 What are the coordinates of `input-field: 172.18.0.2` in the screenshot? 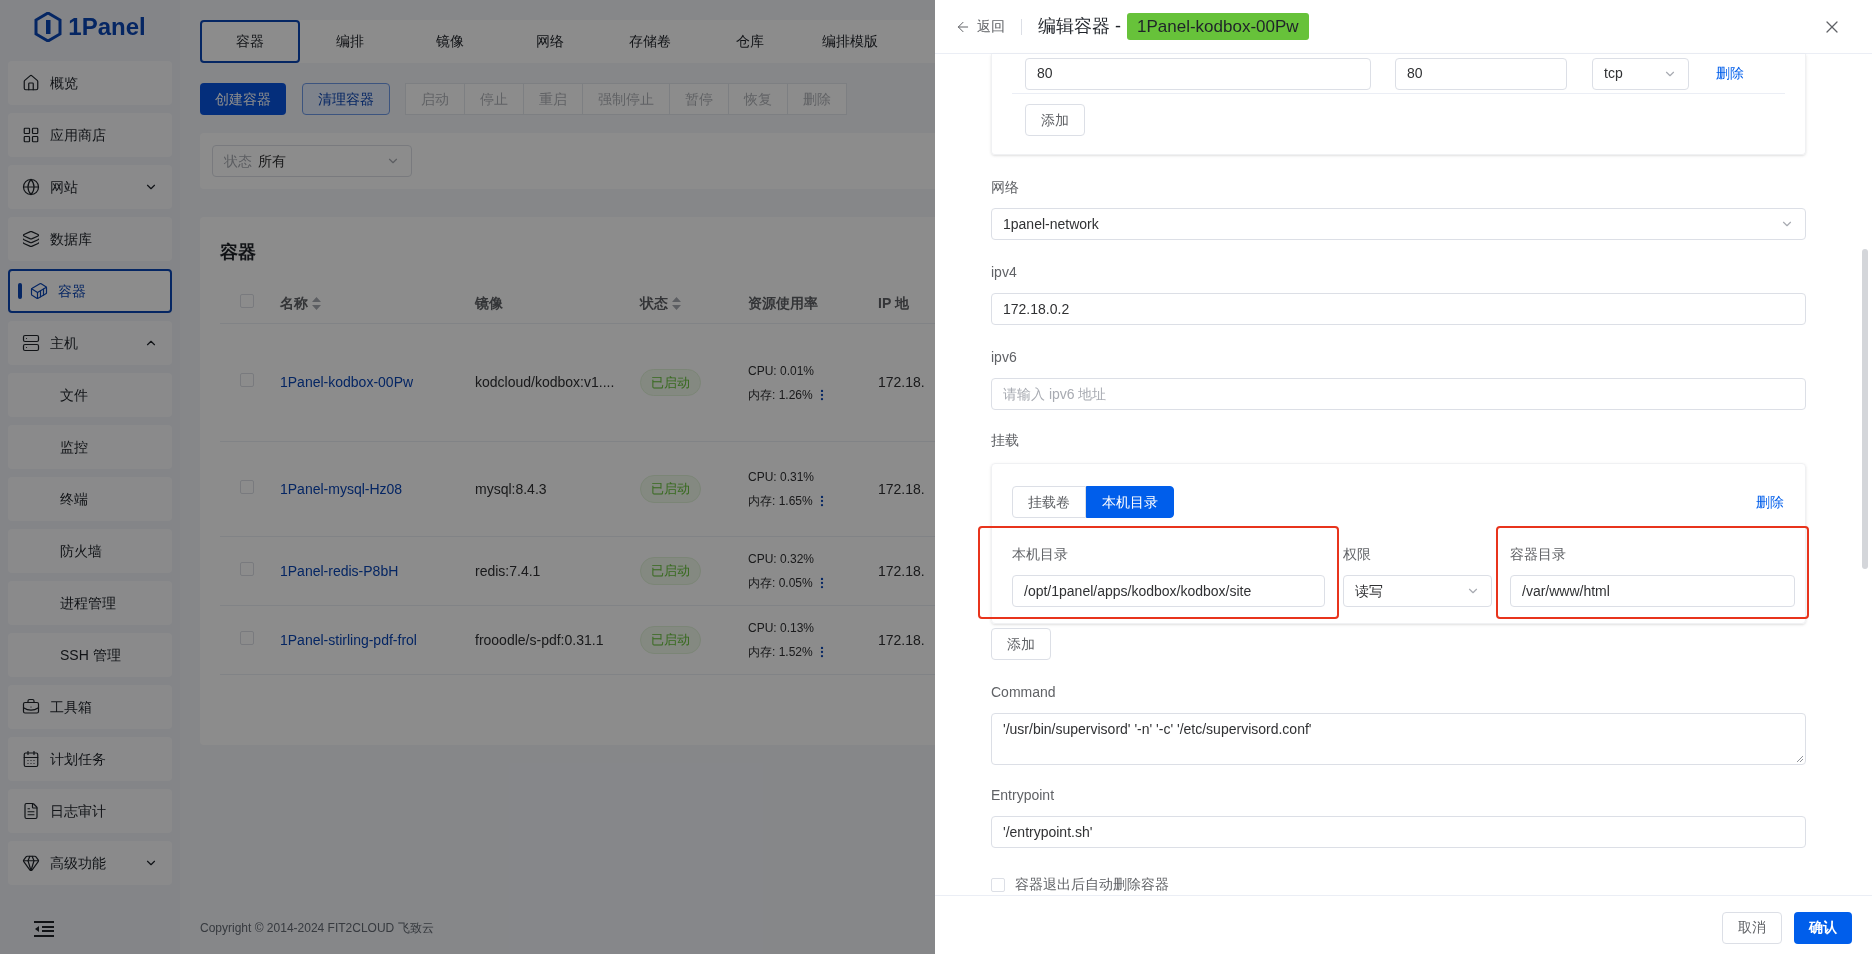 It's located at (1398, 309).